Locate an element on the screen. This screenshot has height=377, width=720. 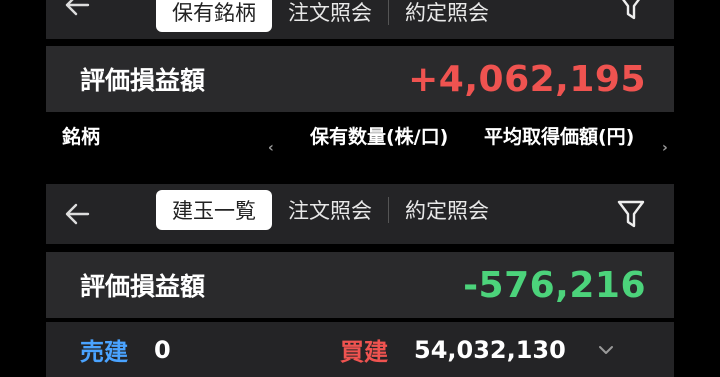
column-average-price: 平均取得価額(円) is located at coordinates (559, 135).